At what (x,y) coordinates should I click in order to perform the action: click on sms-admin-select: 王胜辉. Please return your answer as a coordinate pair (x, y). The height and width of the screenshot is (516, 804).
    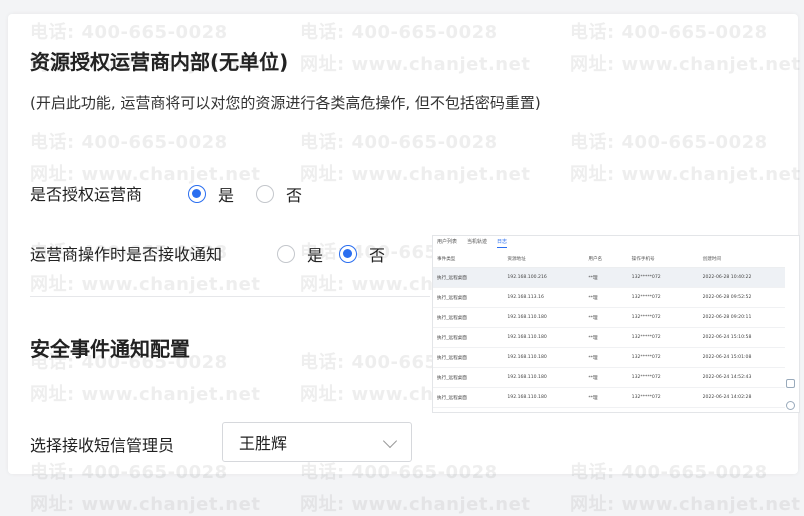
    Looking at the image, I should click on (317, 442).